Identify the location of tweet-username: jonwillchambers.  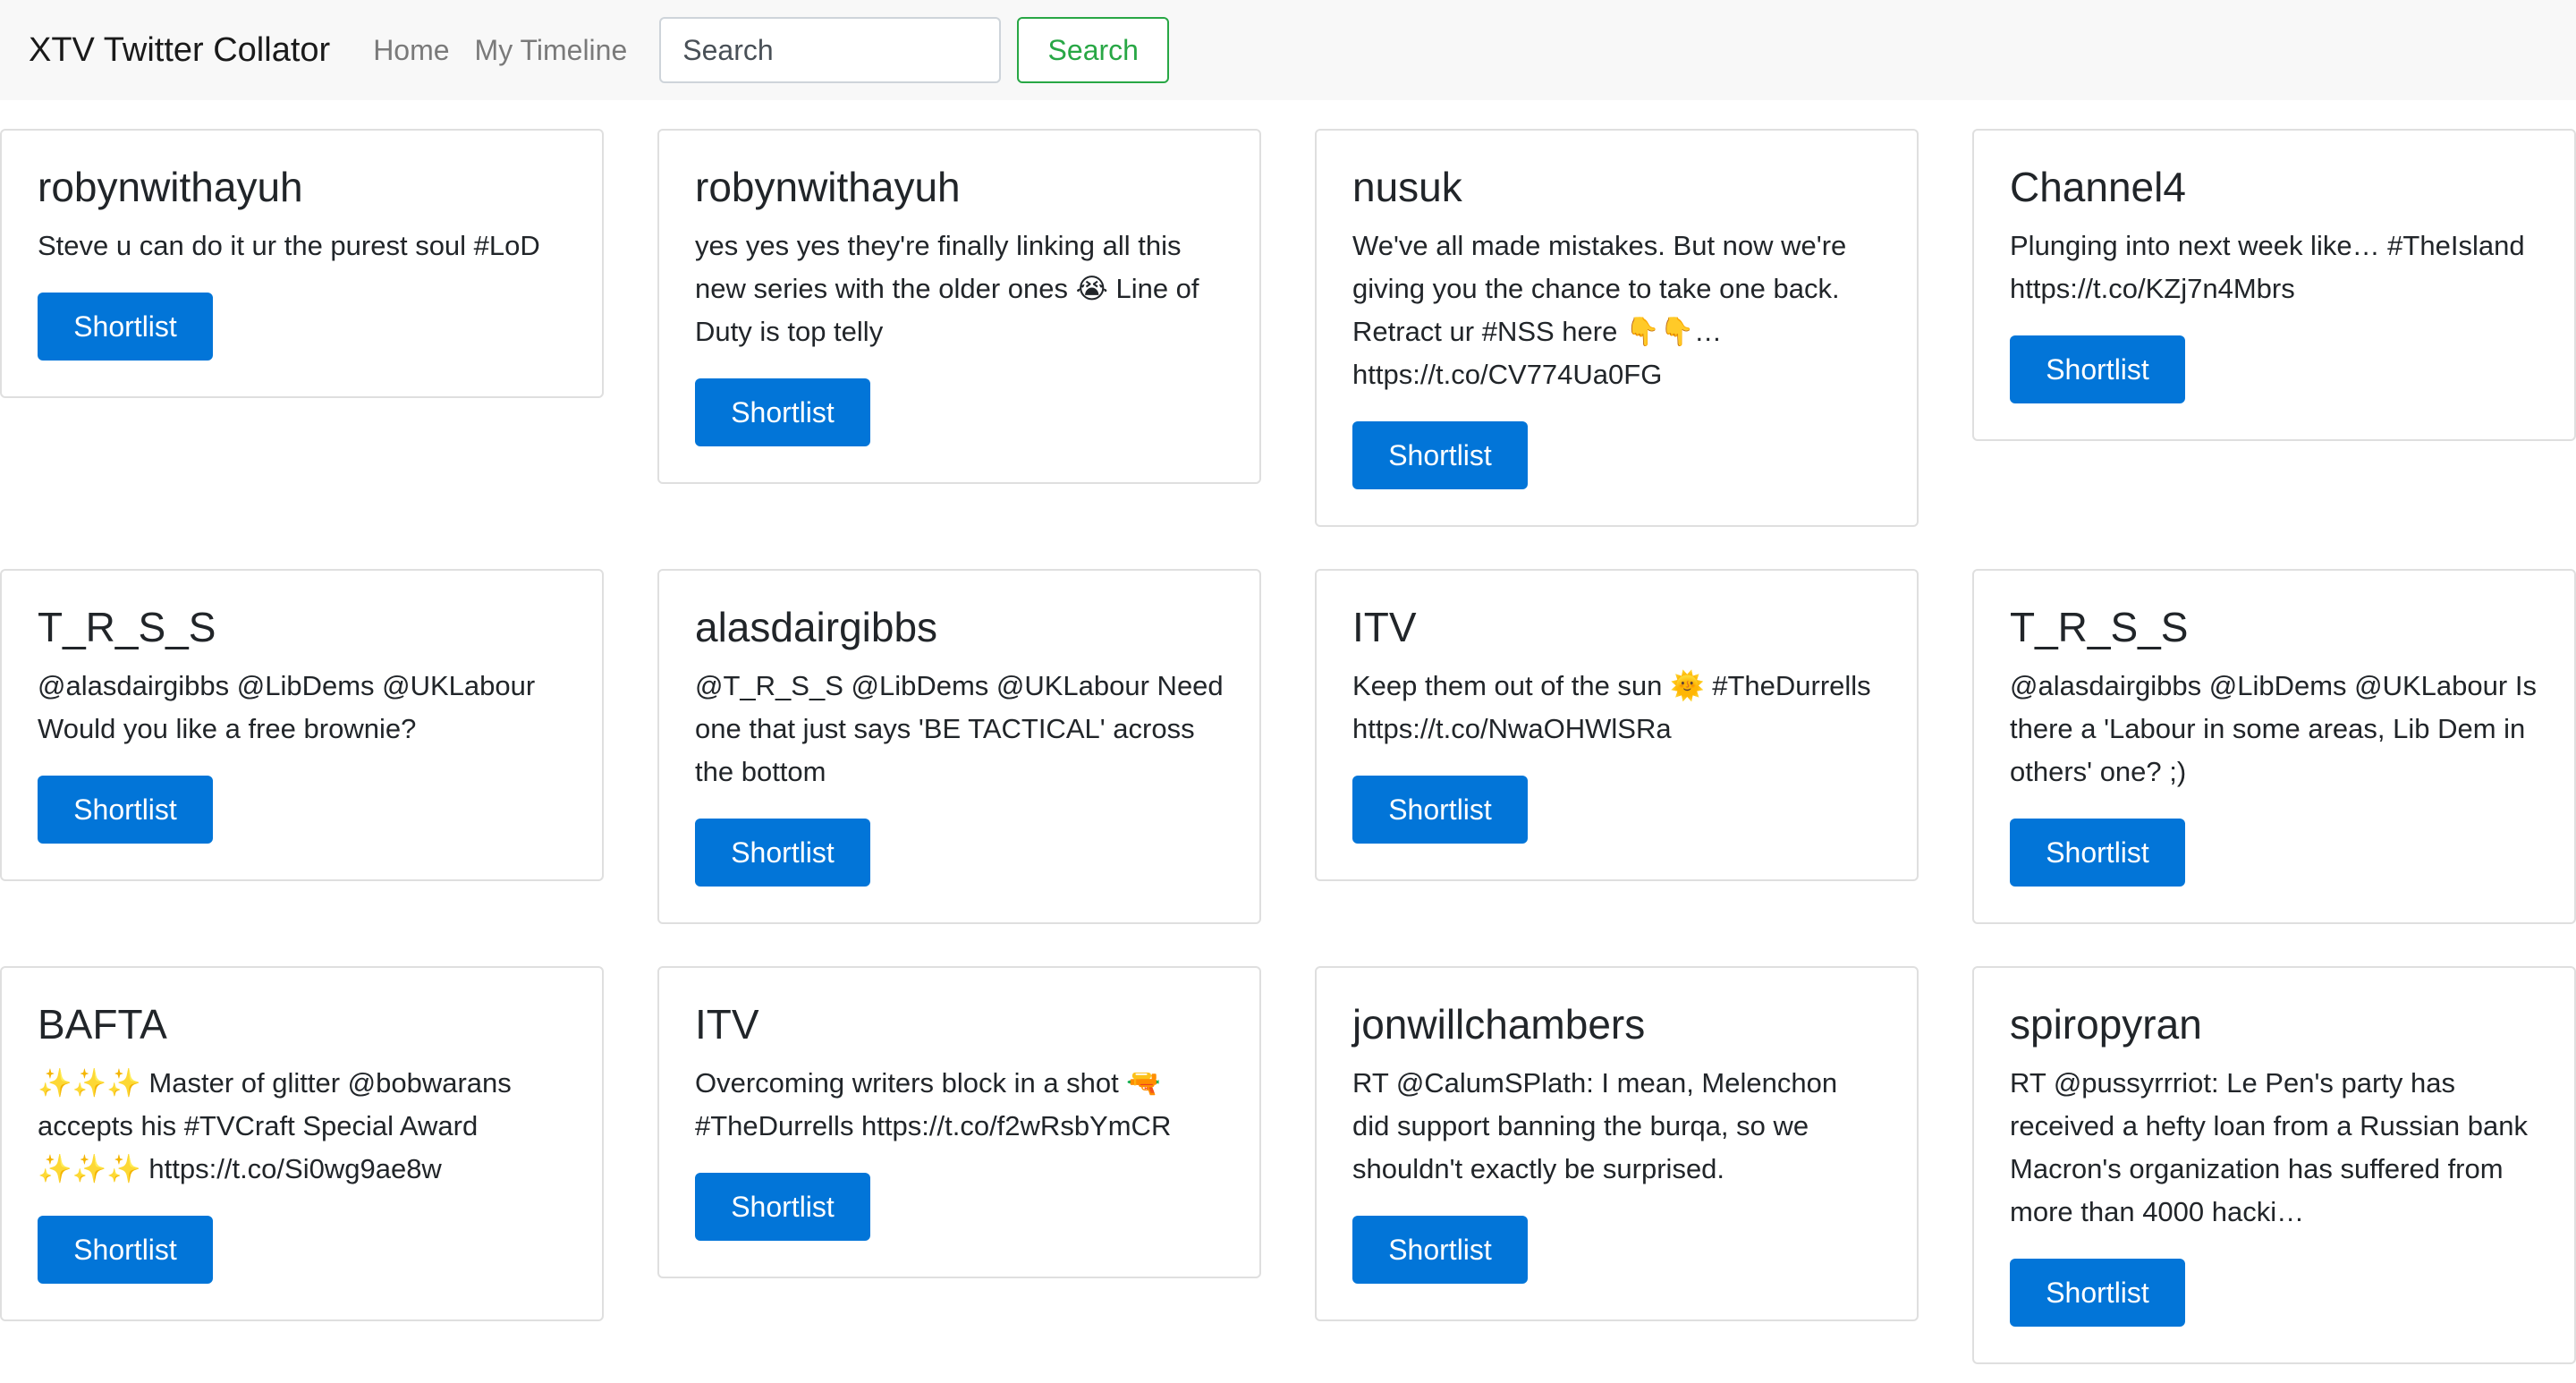
(1499, 1025).